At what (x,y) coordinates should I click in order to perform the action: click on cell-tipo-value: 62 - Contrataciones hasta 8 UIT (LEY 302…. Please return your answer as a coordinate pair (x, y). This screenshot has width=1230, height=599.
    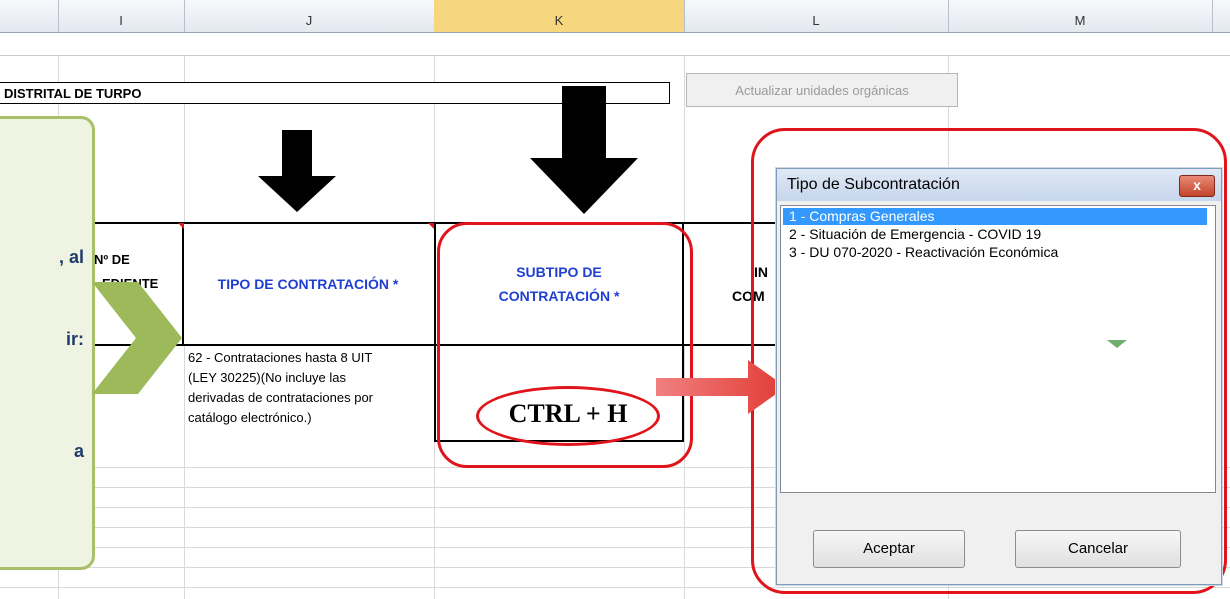
    Looking at the image, I should click on (309, 394).